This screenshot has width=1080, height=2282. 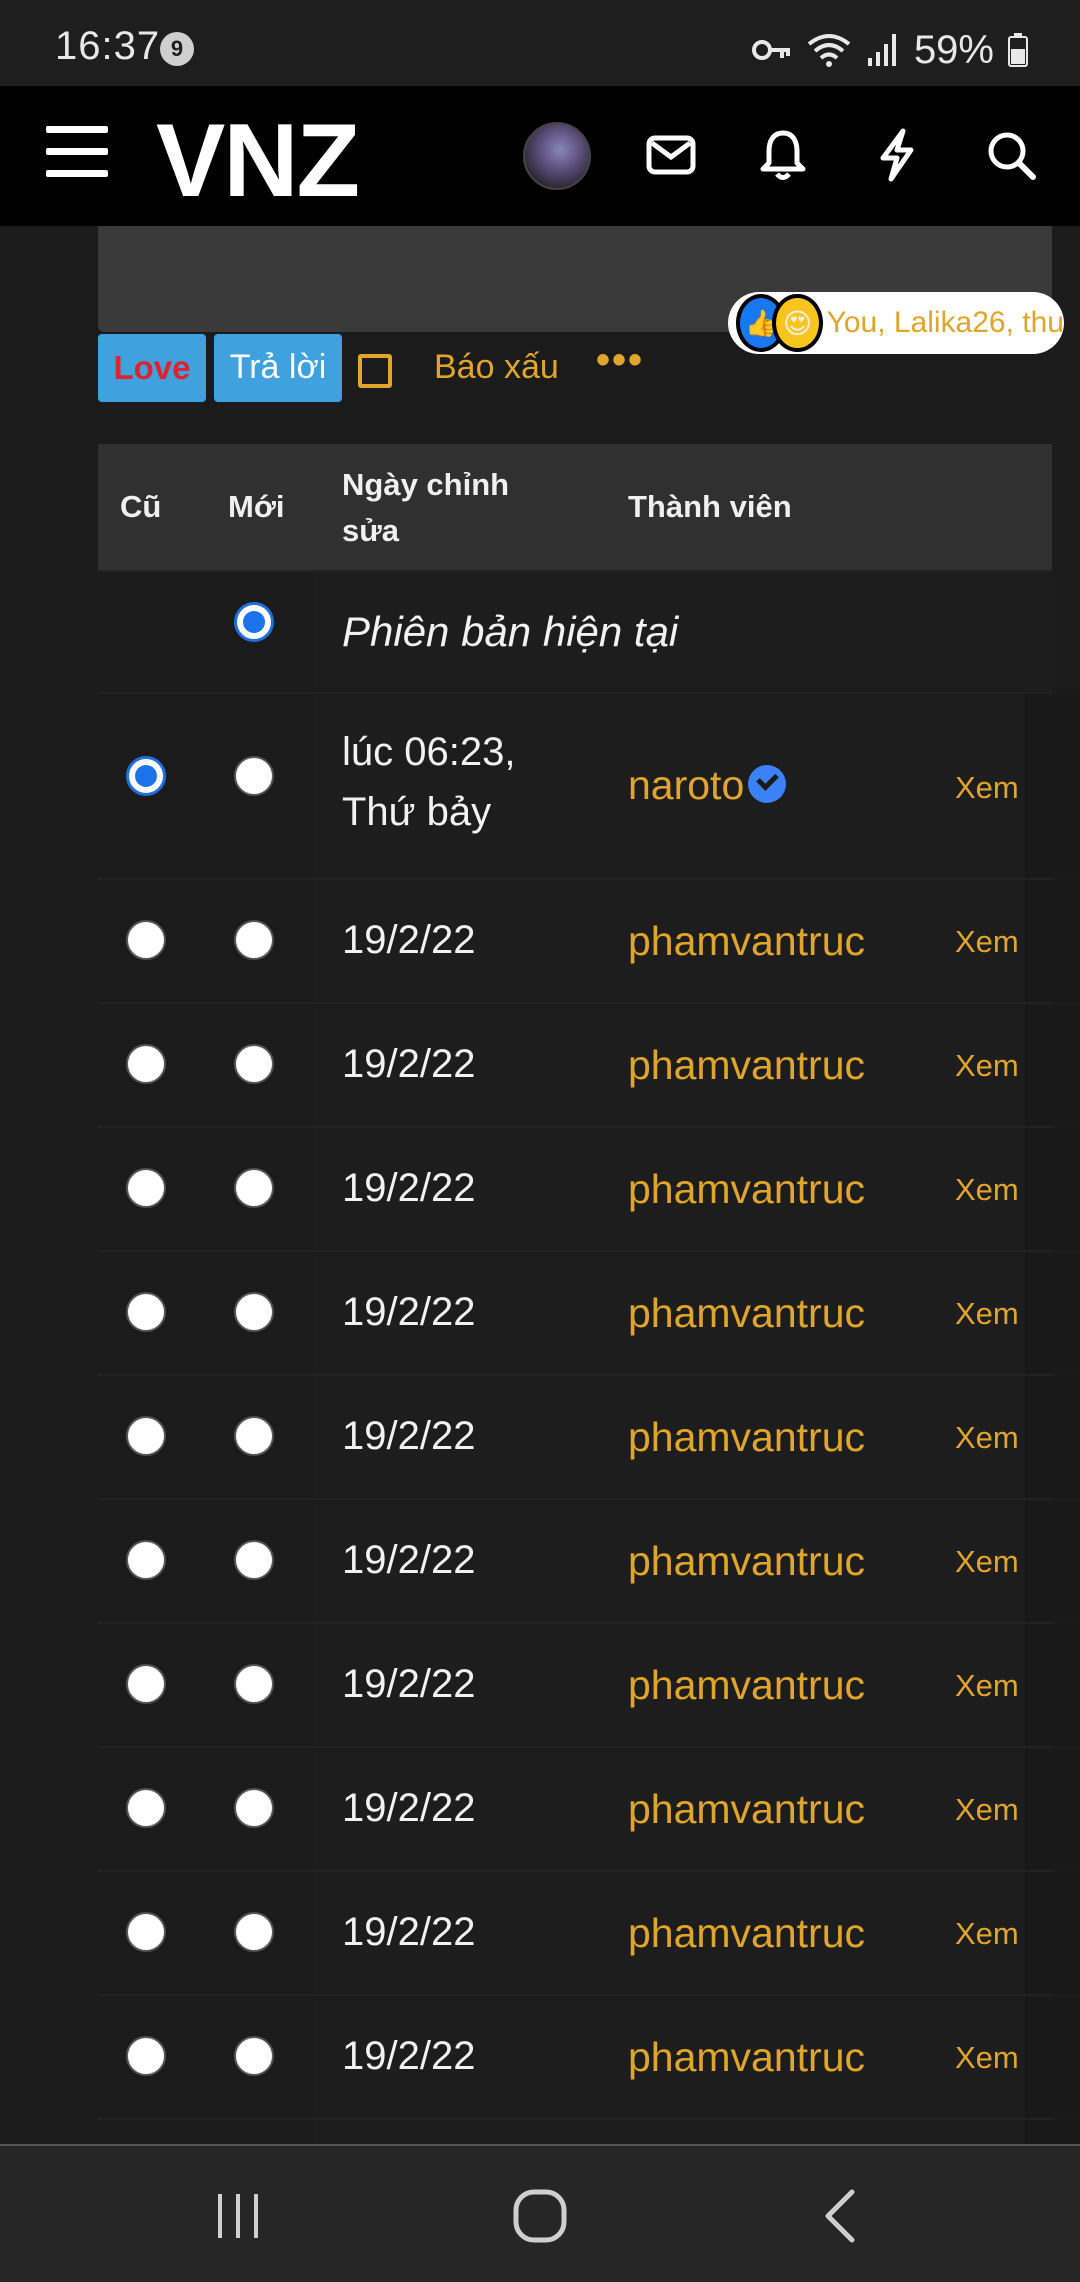 What do you see at coordinates (797, 323) in the screenshot?
I see `love-eyes-reaction-icon: 😍` at bounding box center [797, 323].